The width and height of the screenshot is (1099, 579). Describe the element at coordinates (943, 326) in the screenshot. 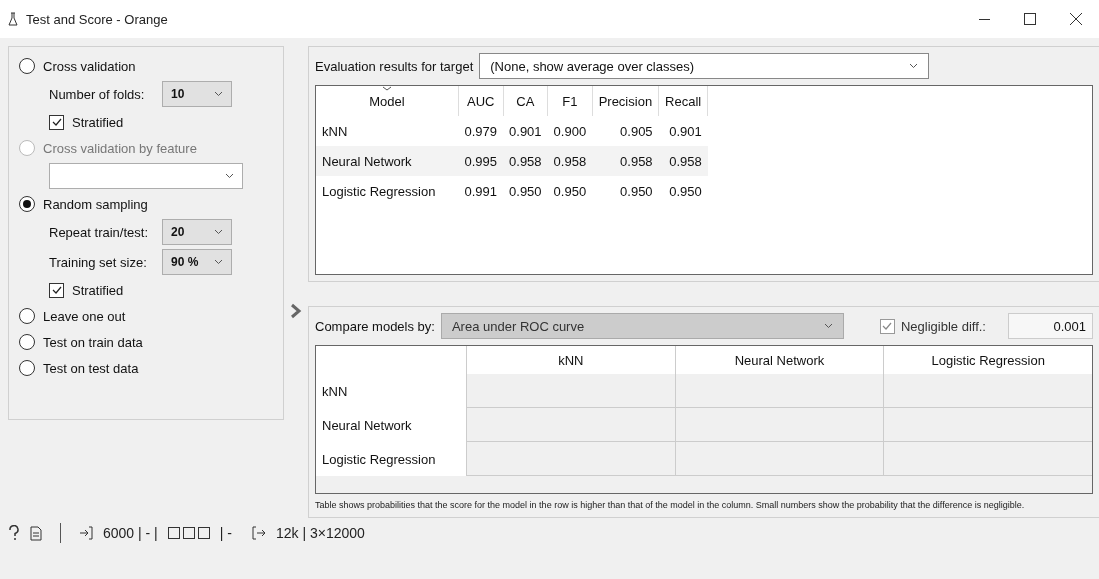

I see `checkbox-label: Negligible diff.:` at that location.